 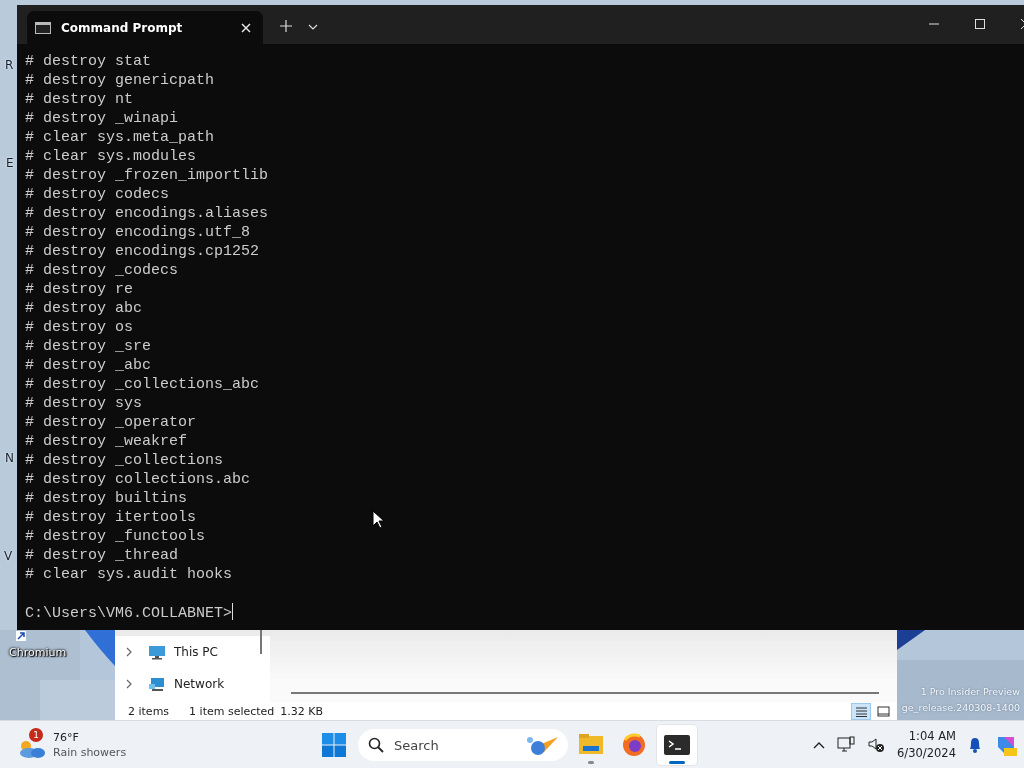 What do you see at coordinates (97, 194) in the screenshot?
I see `console-output-line: # destroy codecs` at bounding box center [97, 194].